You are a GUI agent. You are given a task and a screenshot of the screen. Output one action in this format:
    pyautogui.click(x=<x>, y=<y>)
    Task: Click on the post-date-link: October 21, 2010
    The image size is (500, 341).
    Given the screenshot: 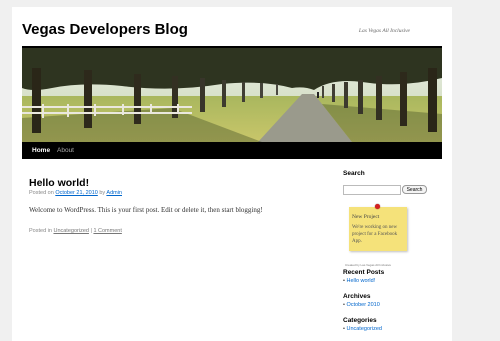 What is the action you would take?
    pyautogui.click(x=76, y=193)
    